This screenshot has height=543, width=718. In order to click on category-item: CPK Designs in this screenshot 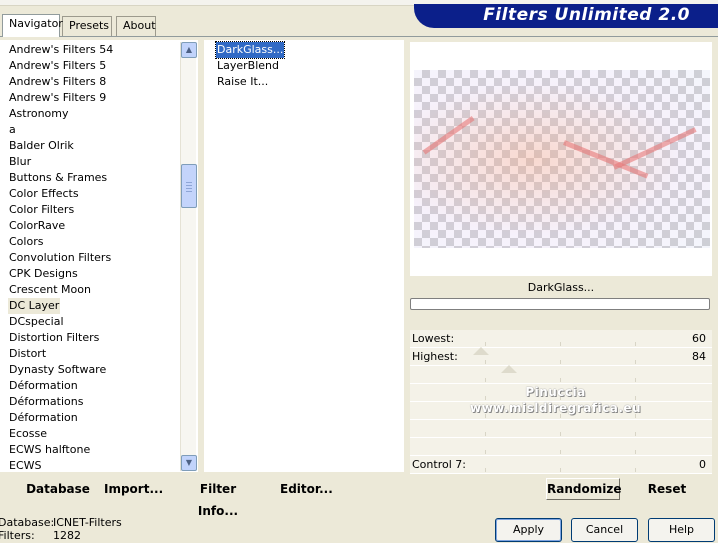, I will do `click(43, 274)`.